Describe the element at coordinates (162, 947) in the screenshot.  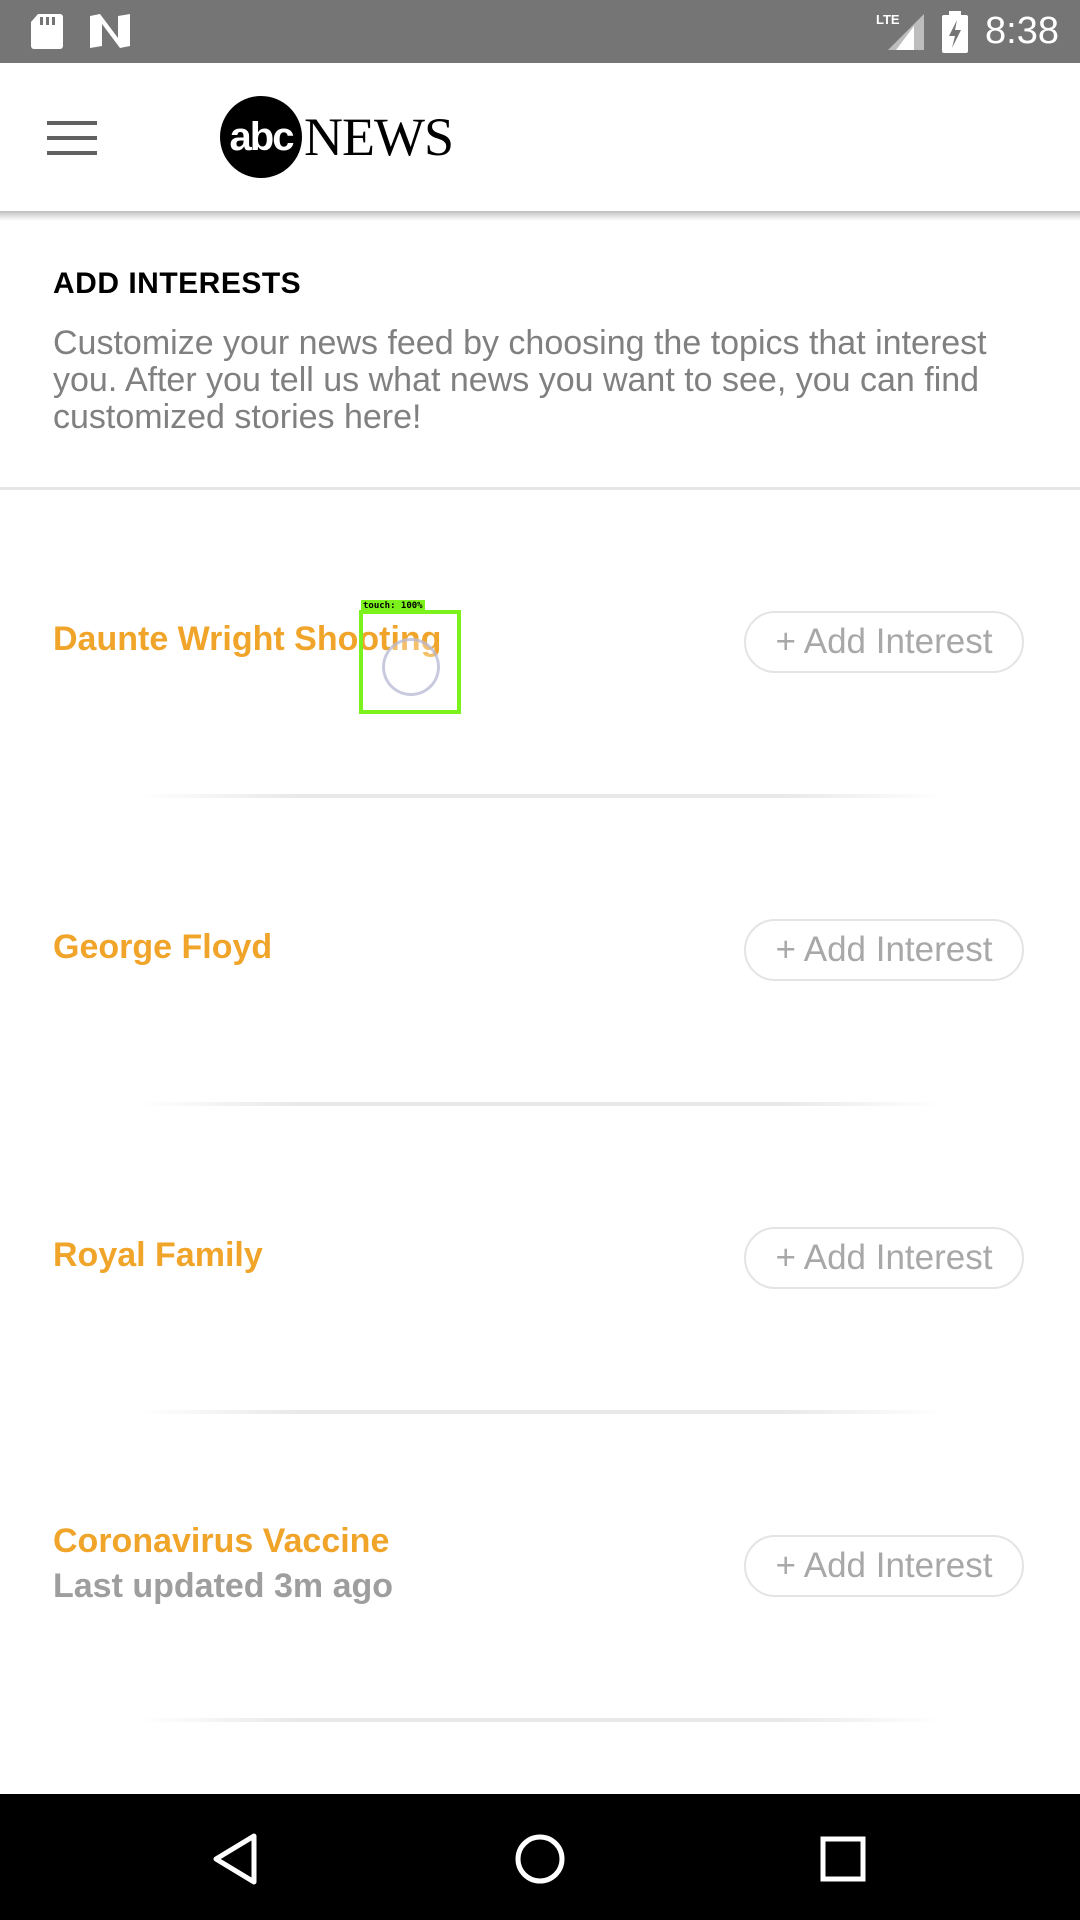
I see `interest-name: George Floyd` at that location.